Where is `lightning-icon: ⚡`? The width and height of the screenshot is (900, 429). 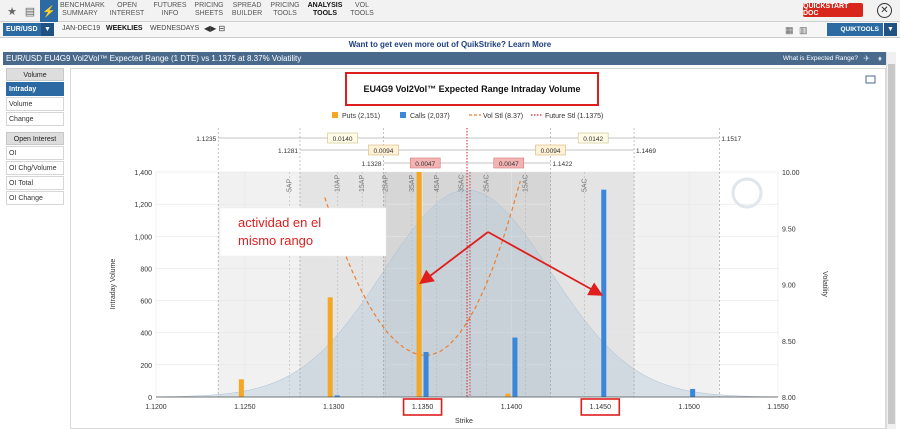 lightning-icon: ⚡ is located at coordinates (49, 11).